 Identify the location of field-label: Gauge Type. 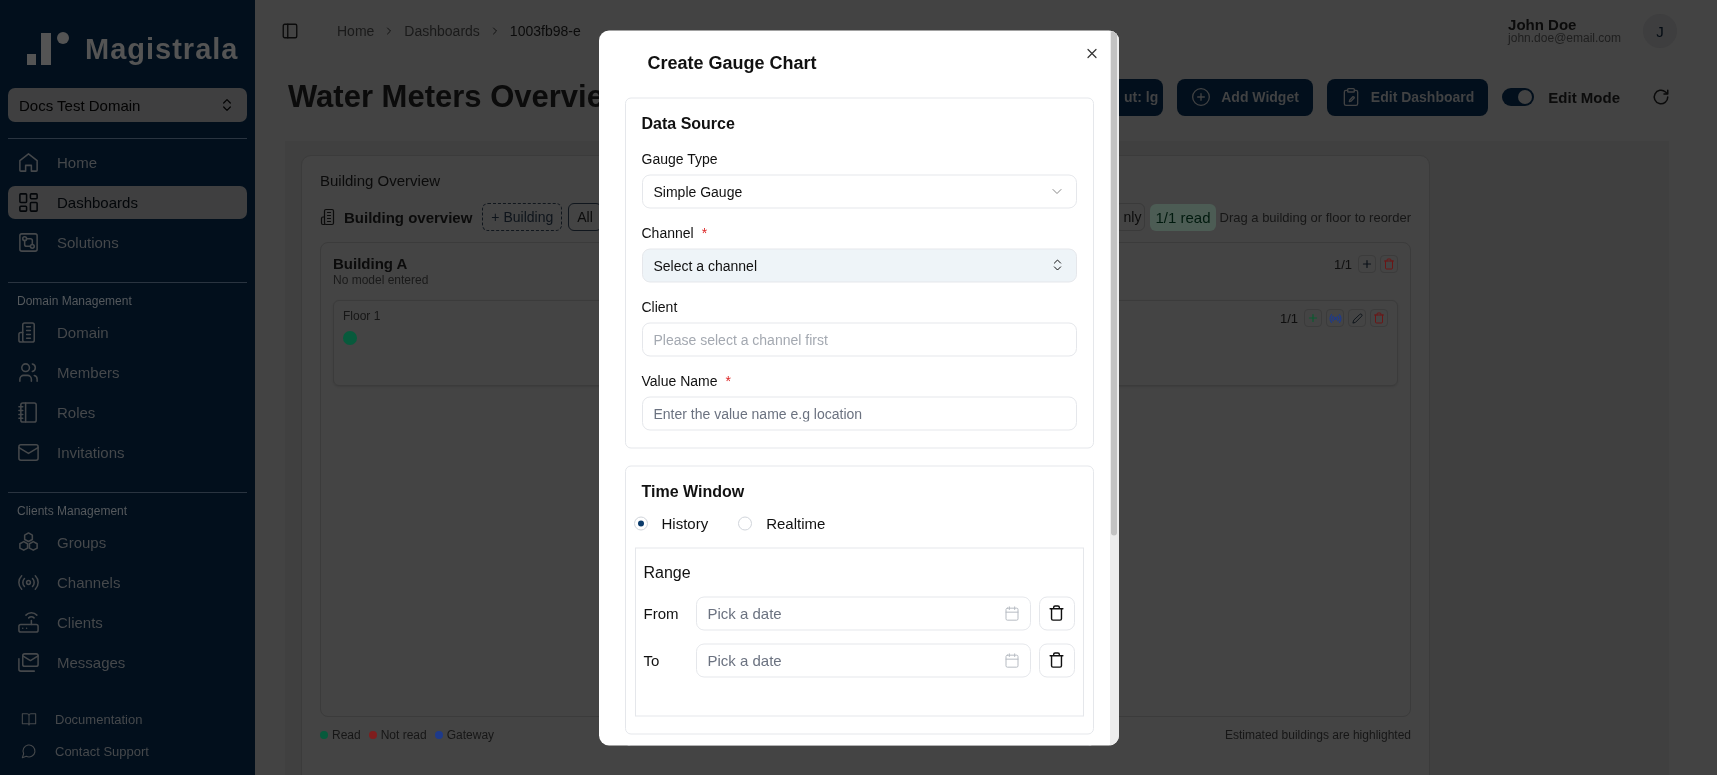
(679, 158).